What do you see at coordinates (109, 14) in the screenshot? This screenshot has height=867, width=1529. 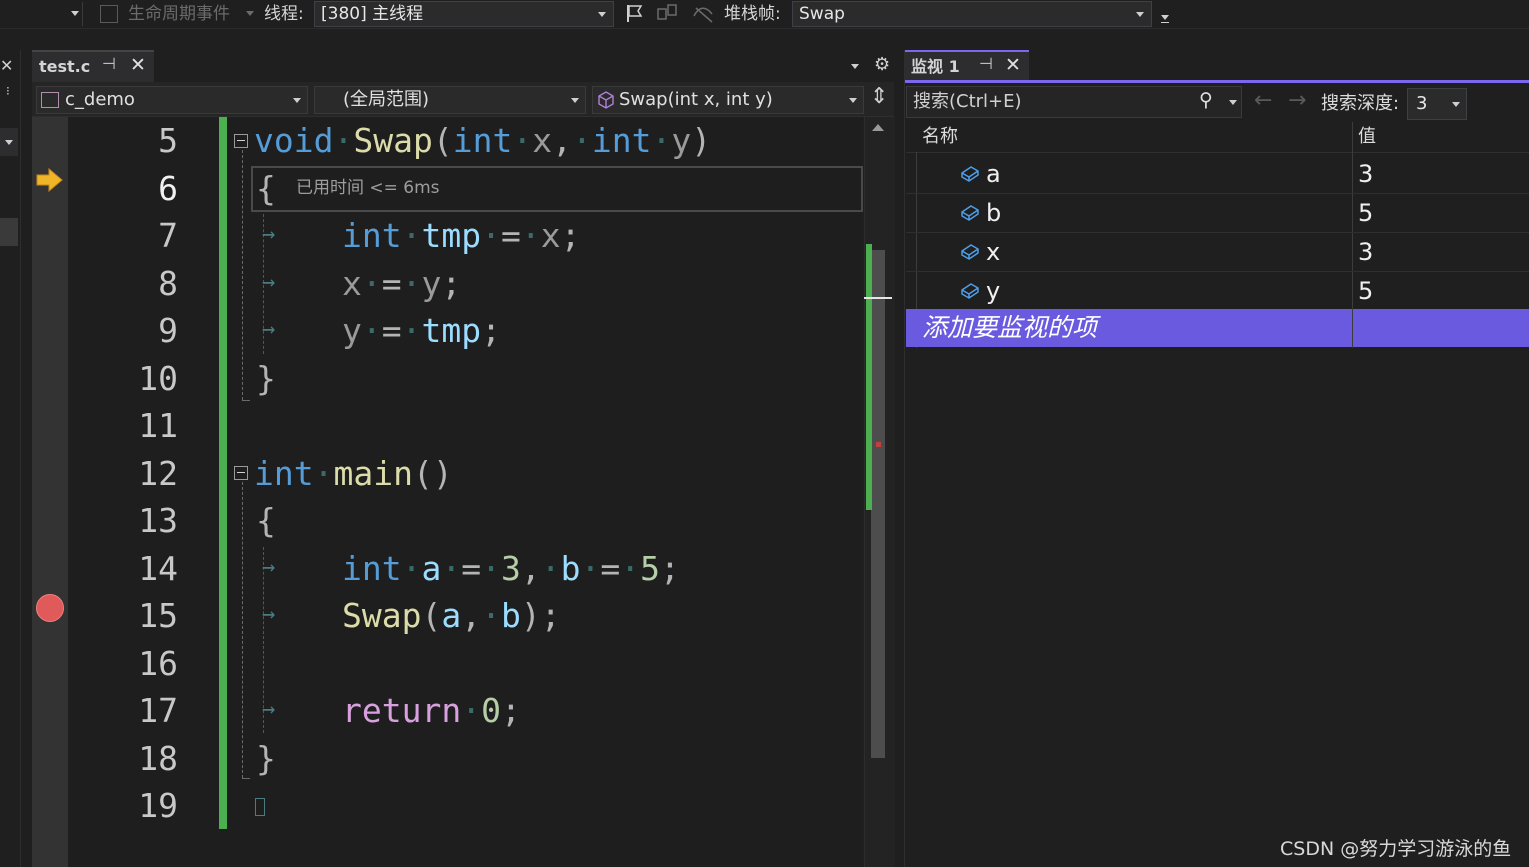 I see `lifecycle-events-icon` at bounding box center [109, 14].